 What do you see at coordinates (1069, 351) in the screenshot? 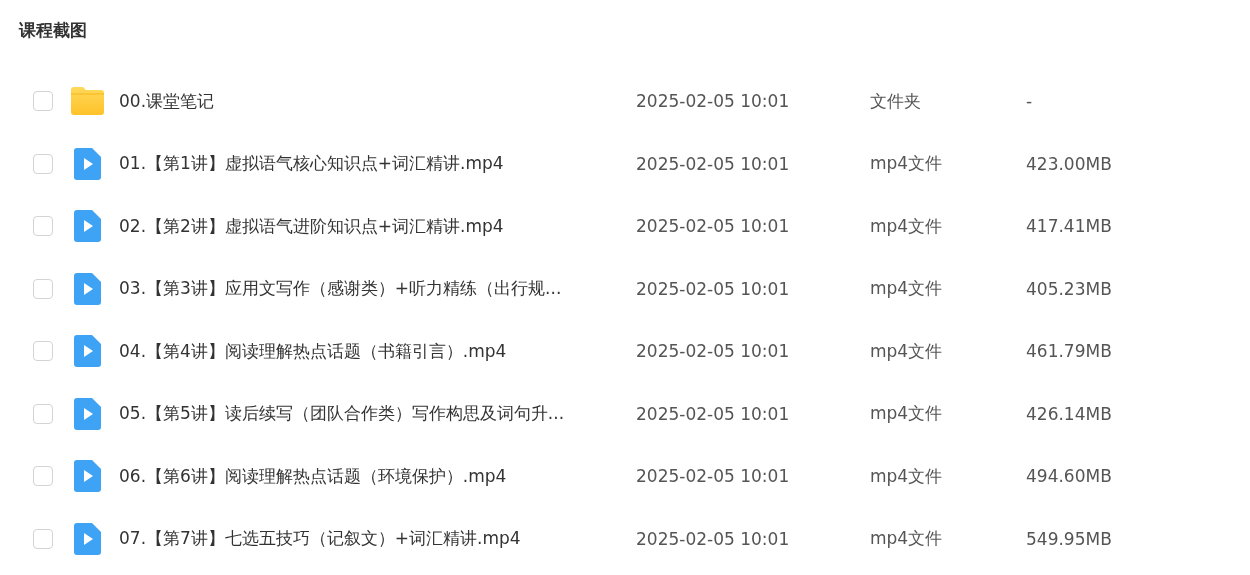
I see `file-size: 461.79MB` at bounding box center [1069, 351].